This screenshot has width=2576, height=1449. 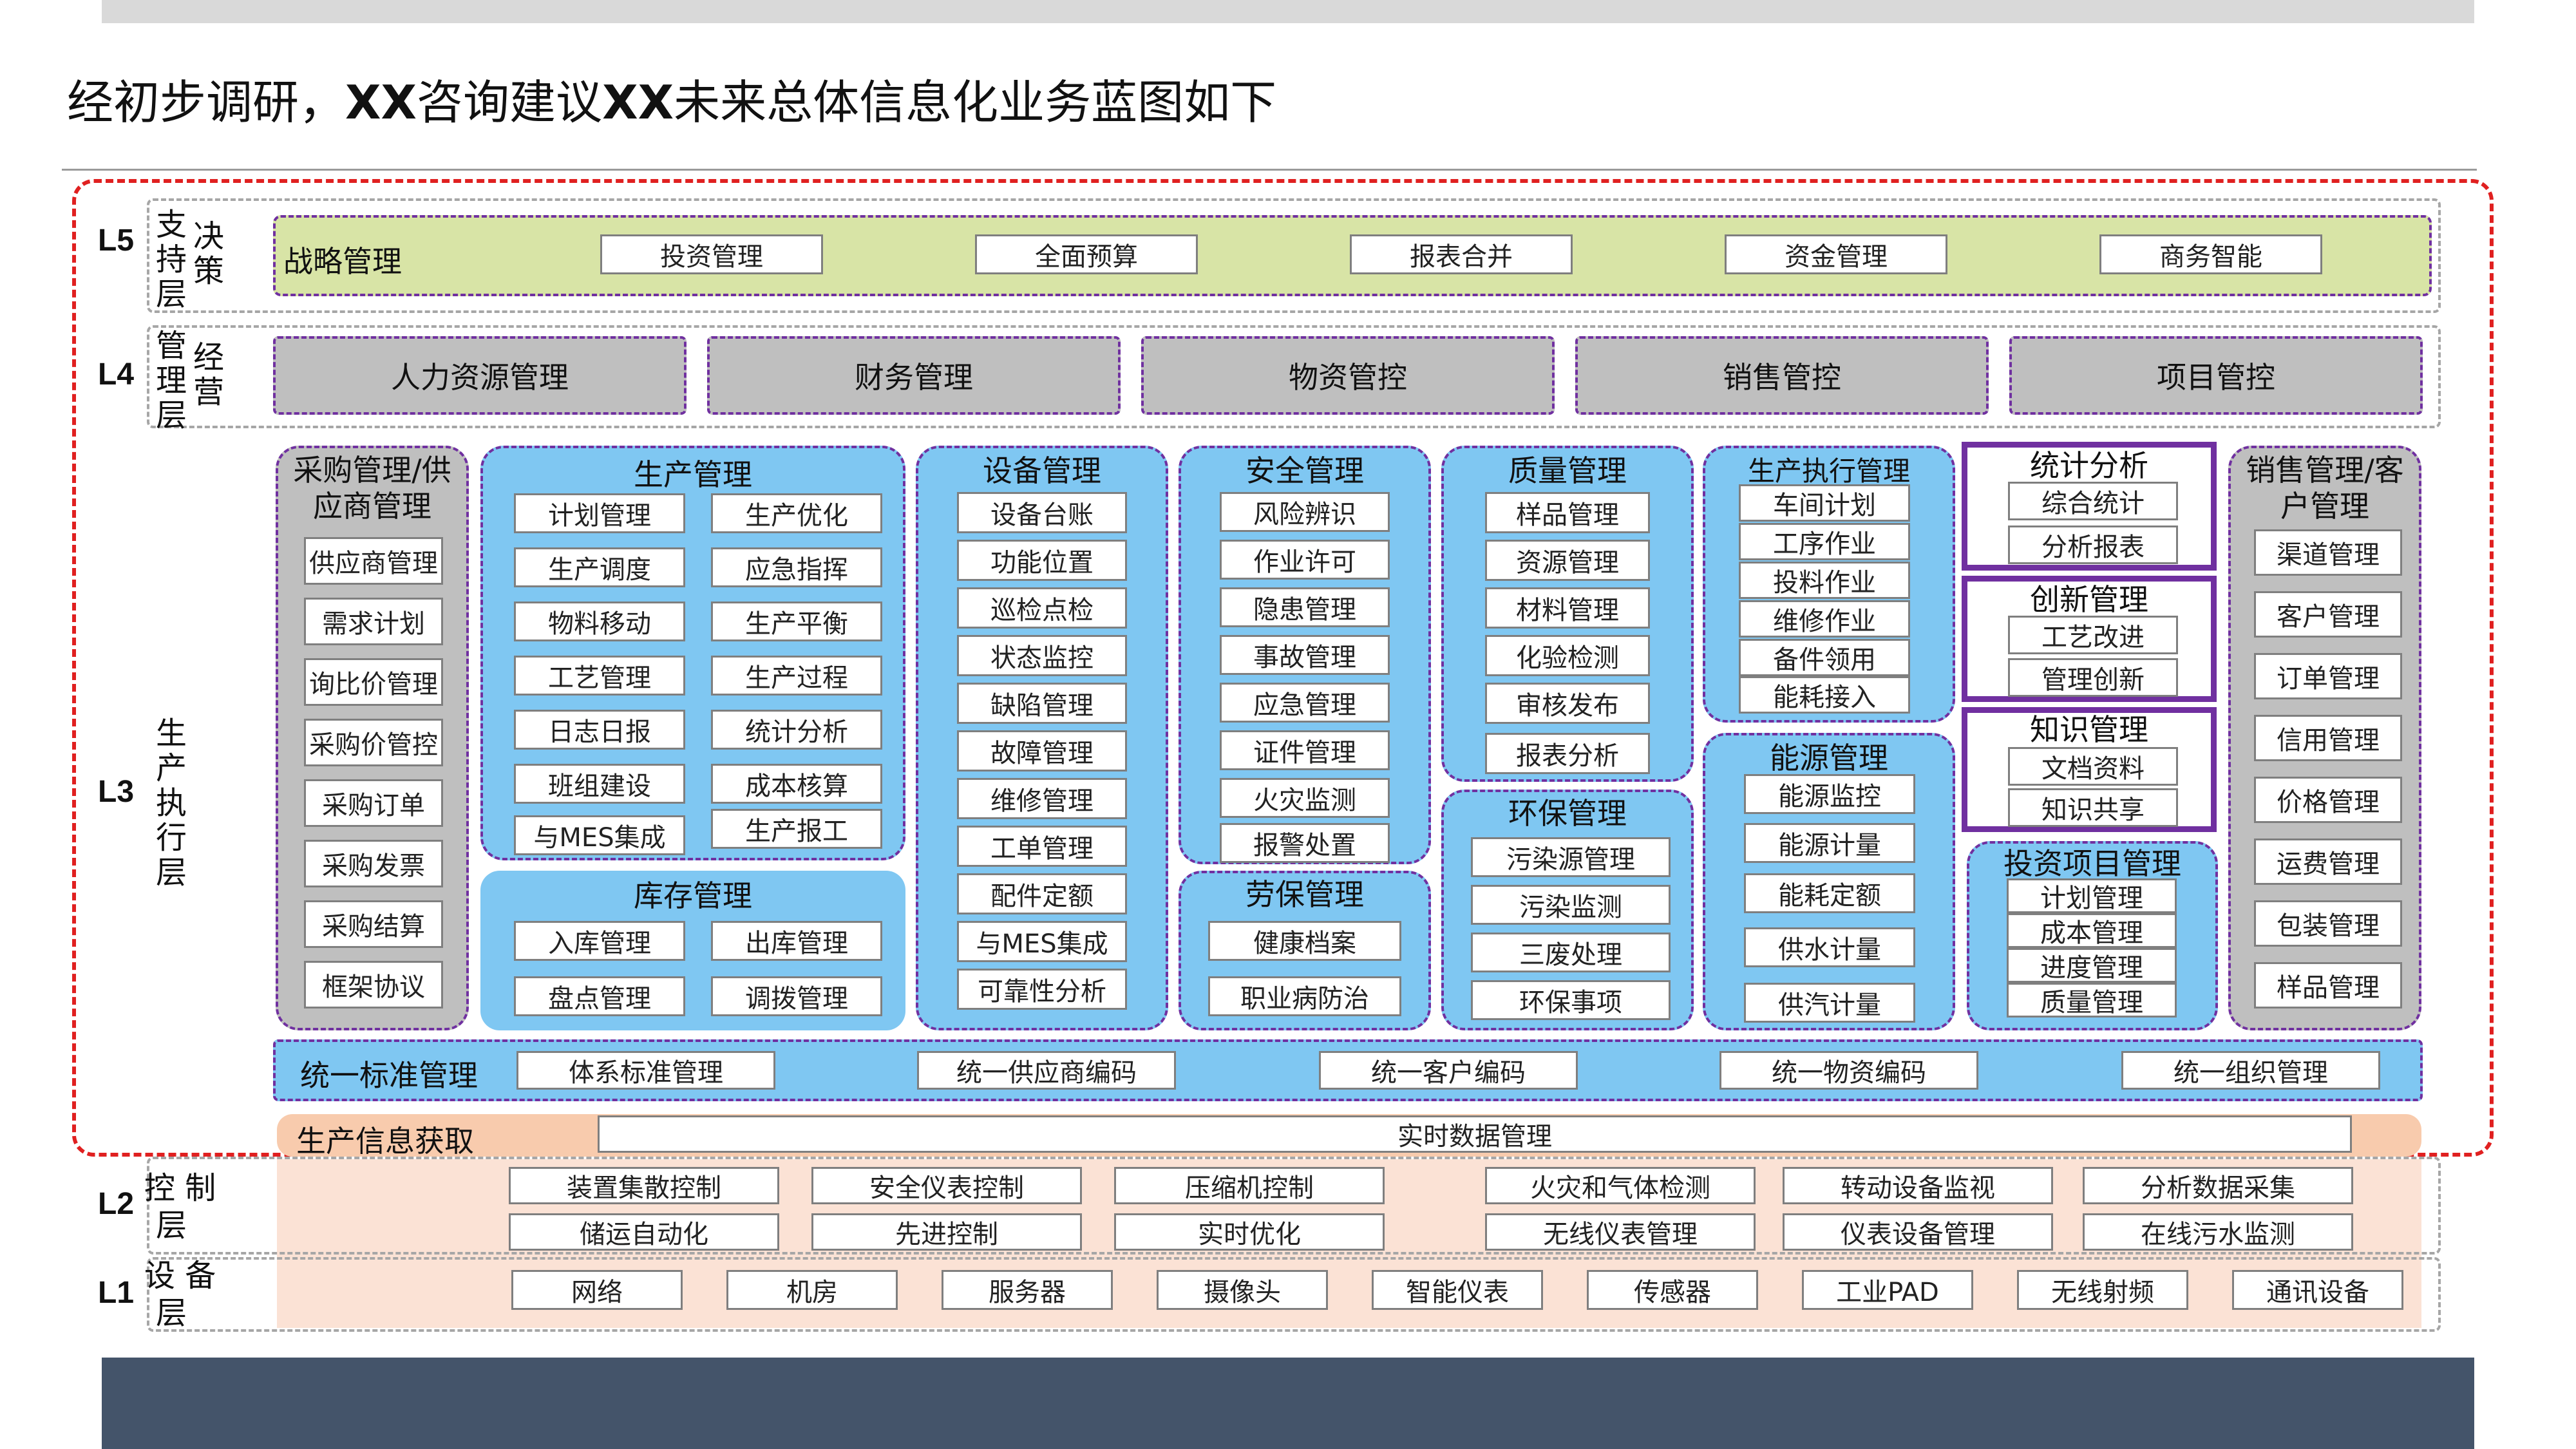 I want to click on sales-item: 订单管理, so click(x=2328, y=676).